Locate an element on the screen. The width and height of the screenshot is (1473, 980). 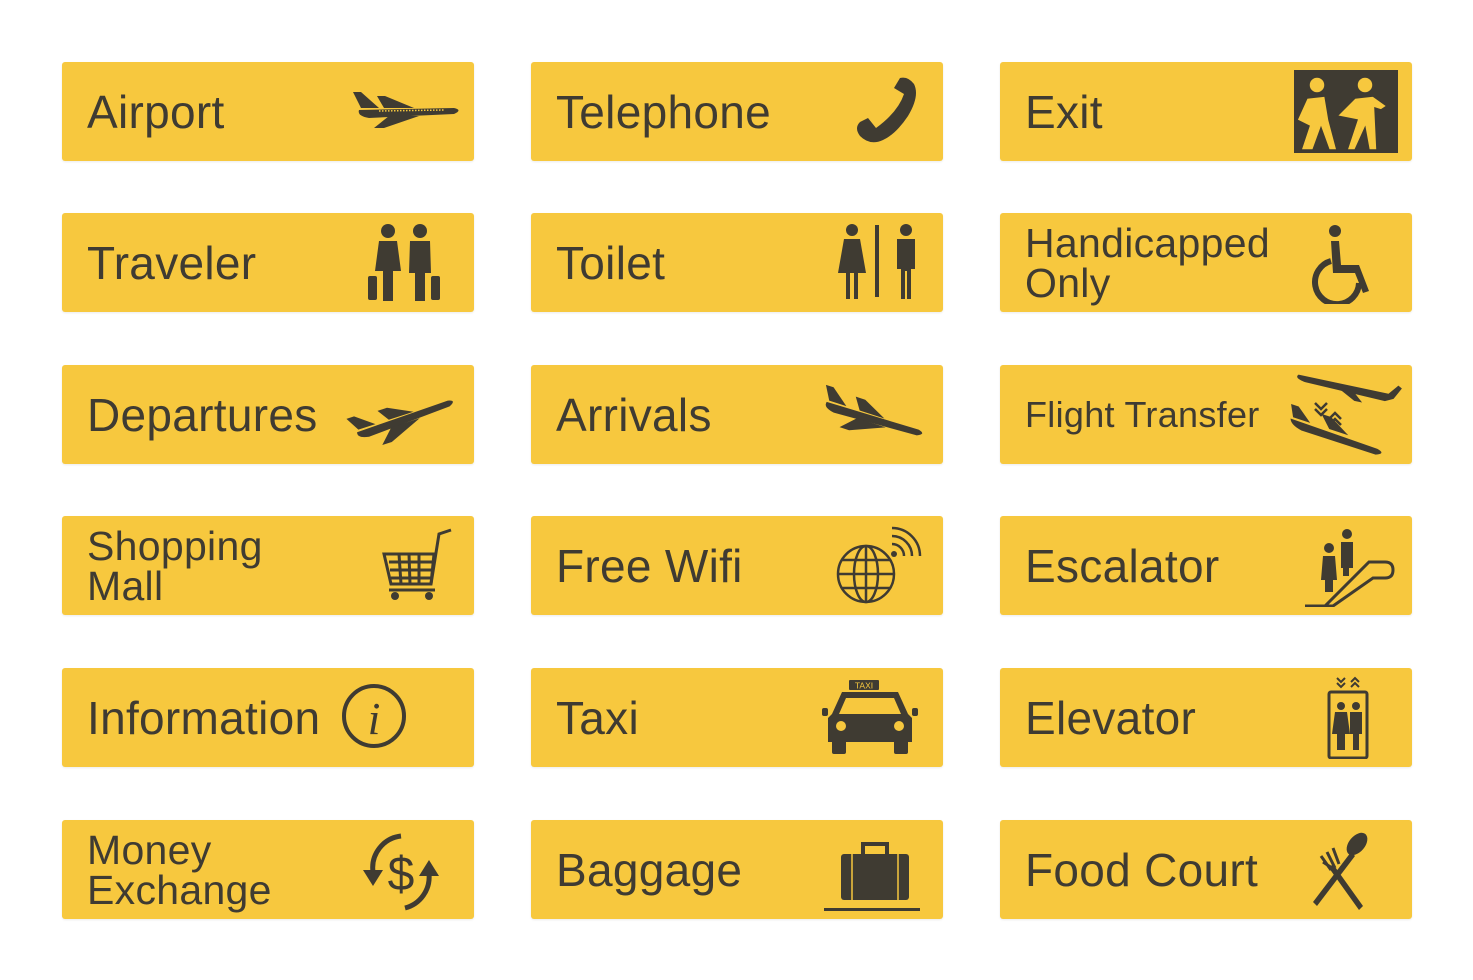
telephone-icon is located at coordinates (870, 111).